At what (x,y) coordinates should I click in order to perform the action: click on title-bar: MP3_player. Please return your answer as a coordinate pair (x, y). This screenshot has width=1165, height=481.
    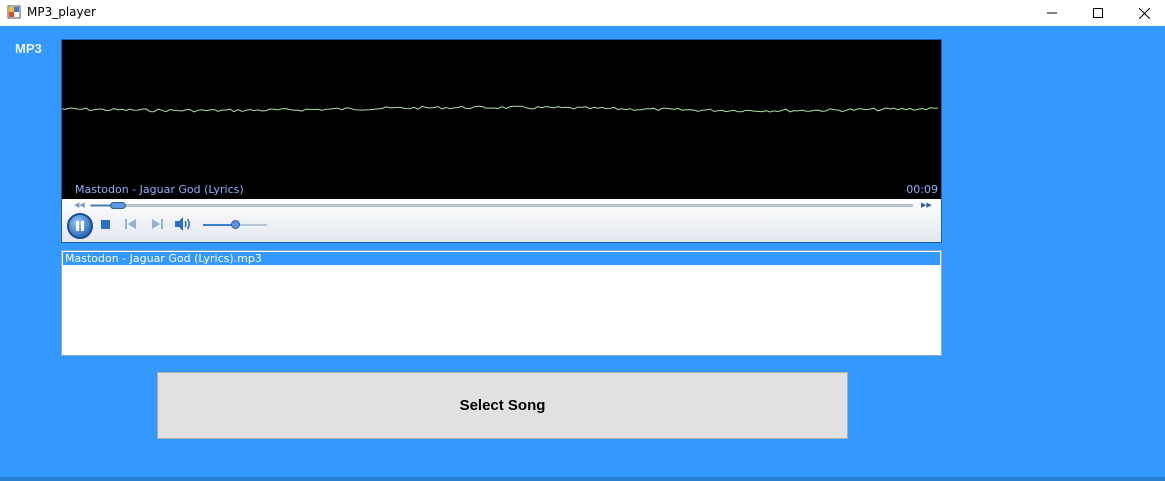
    Looking at the image, I should click on (582, 13).